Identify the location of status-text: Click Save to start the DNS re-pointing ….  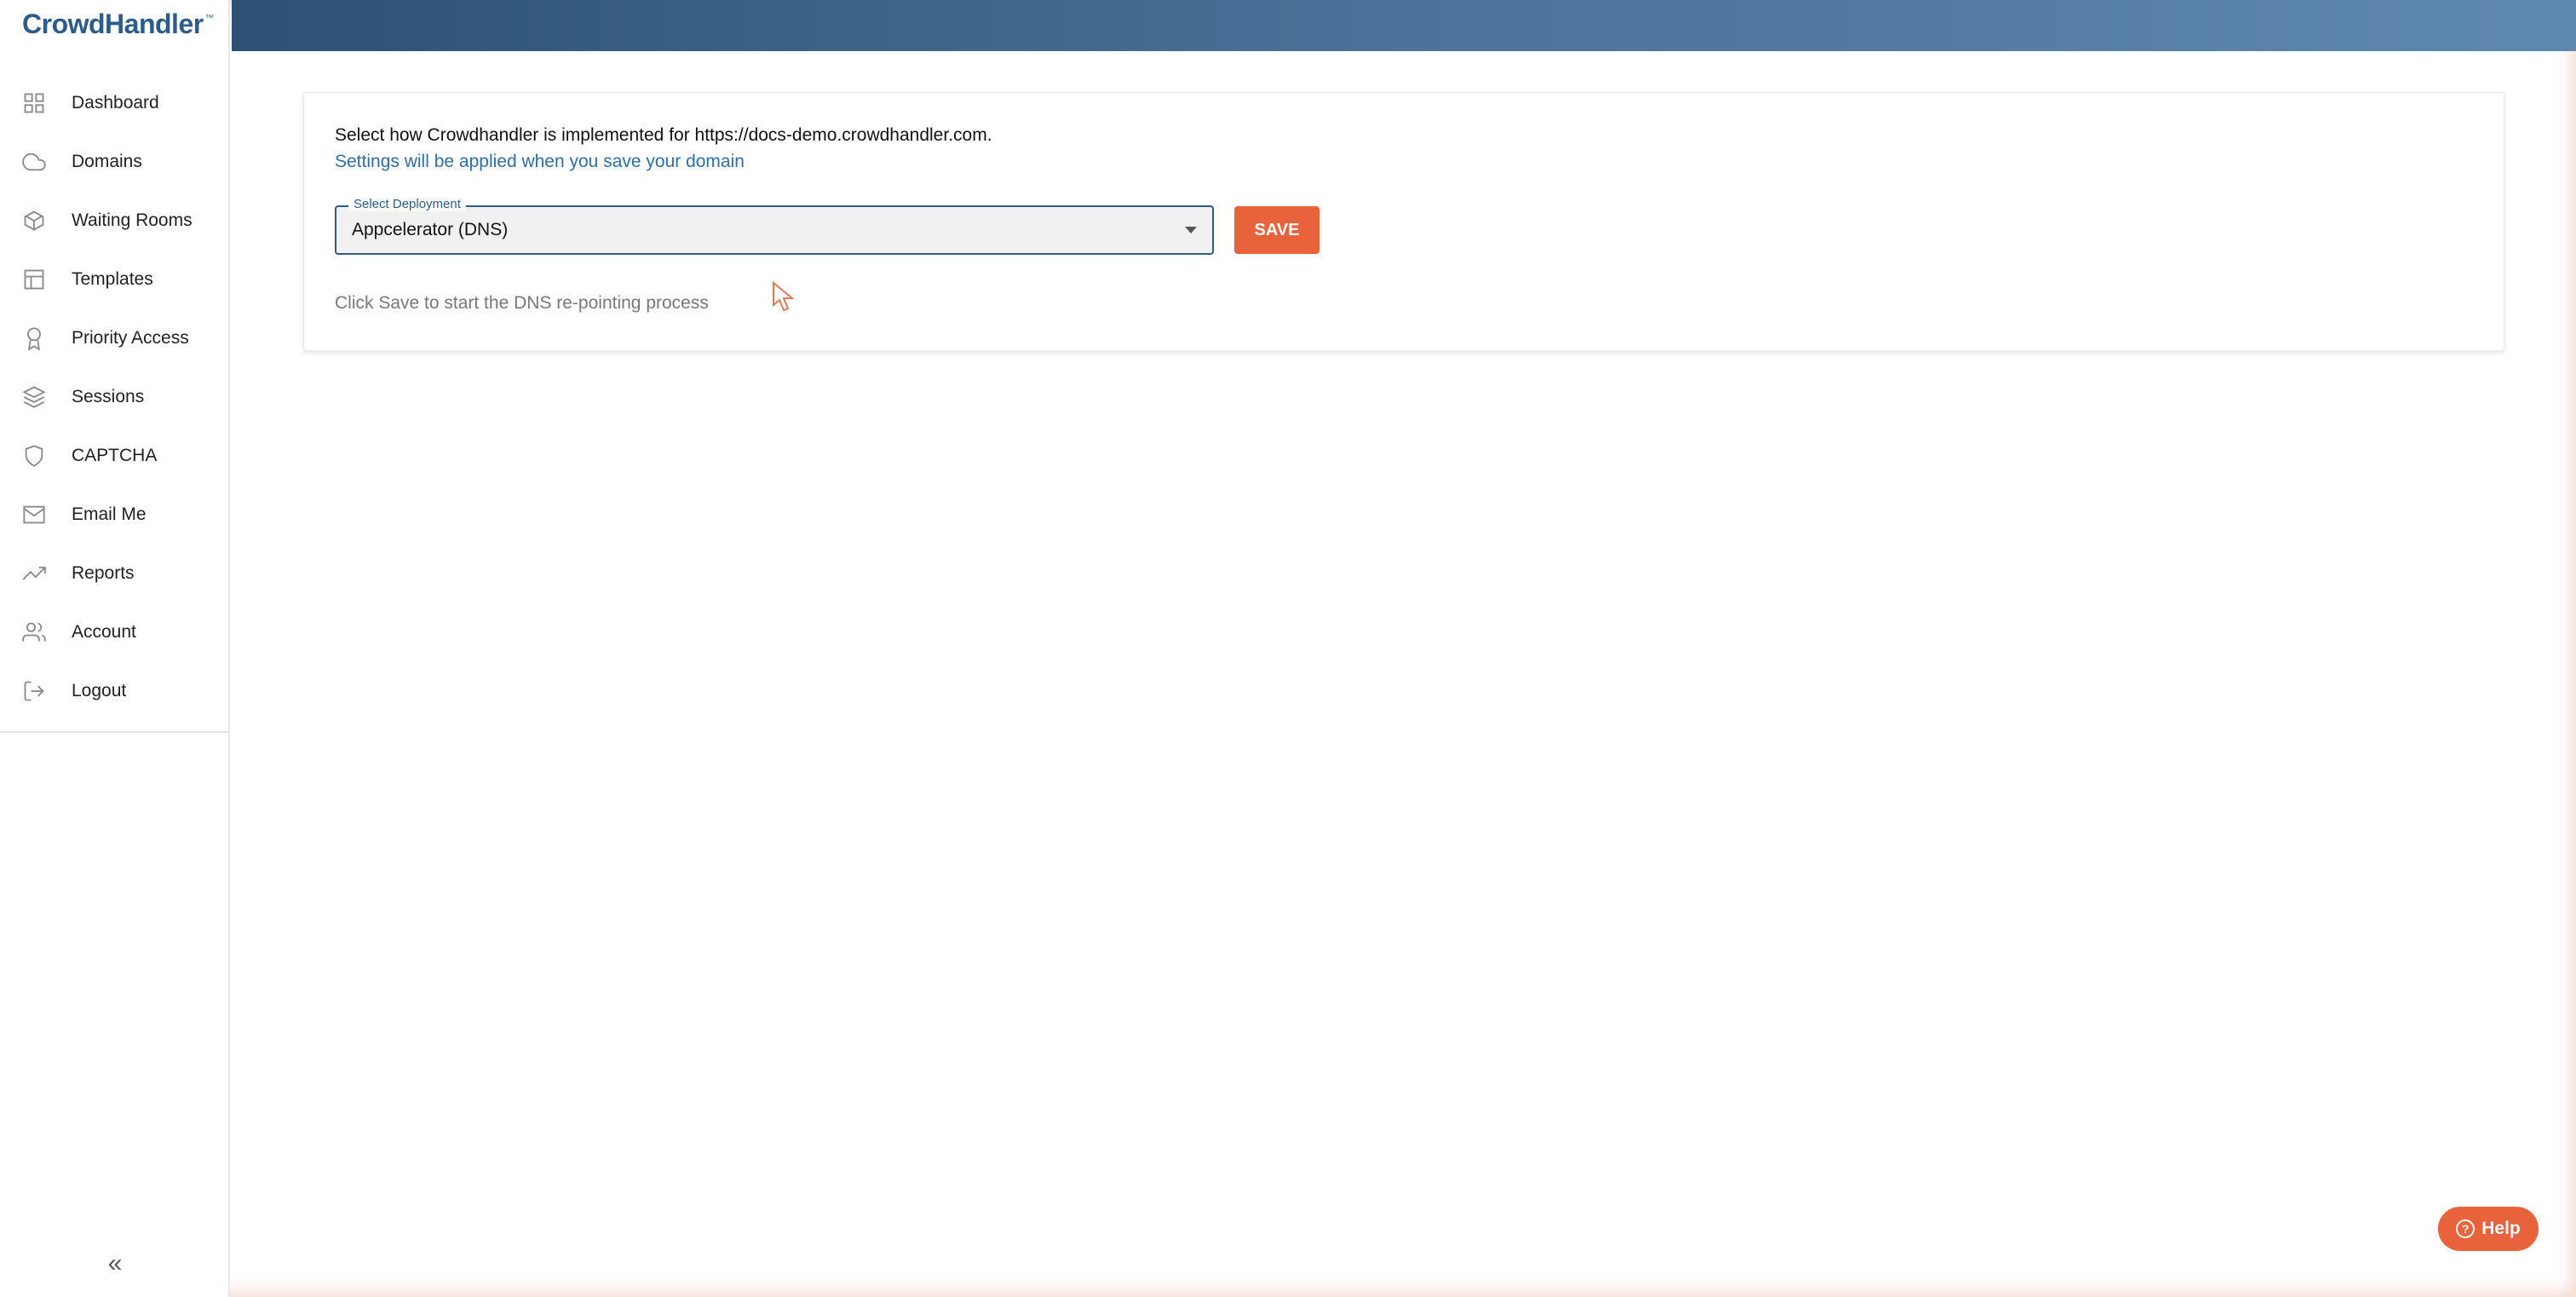
(522, 303).